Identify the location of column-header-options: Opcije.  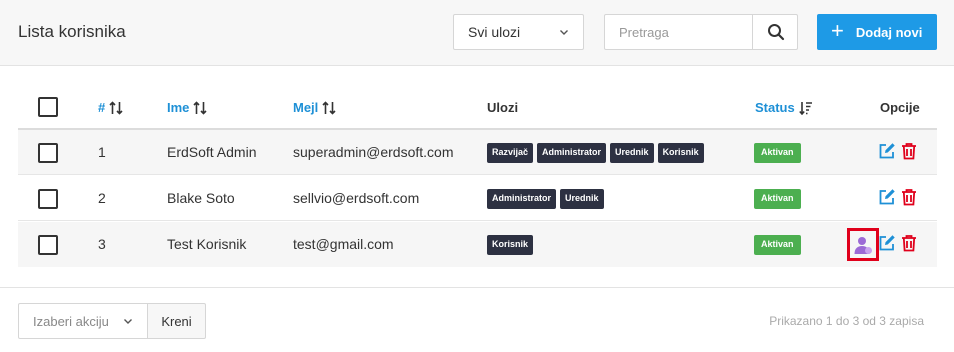
(900, 107).